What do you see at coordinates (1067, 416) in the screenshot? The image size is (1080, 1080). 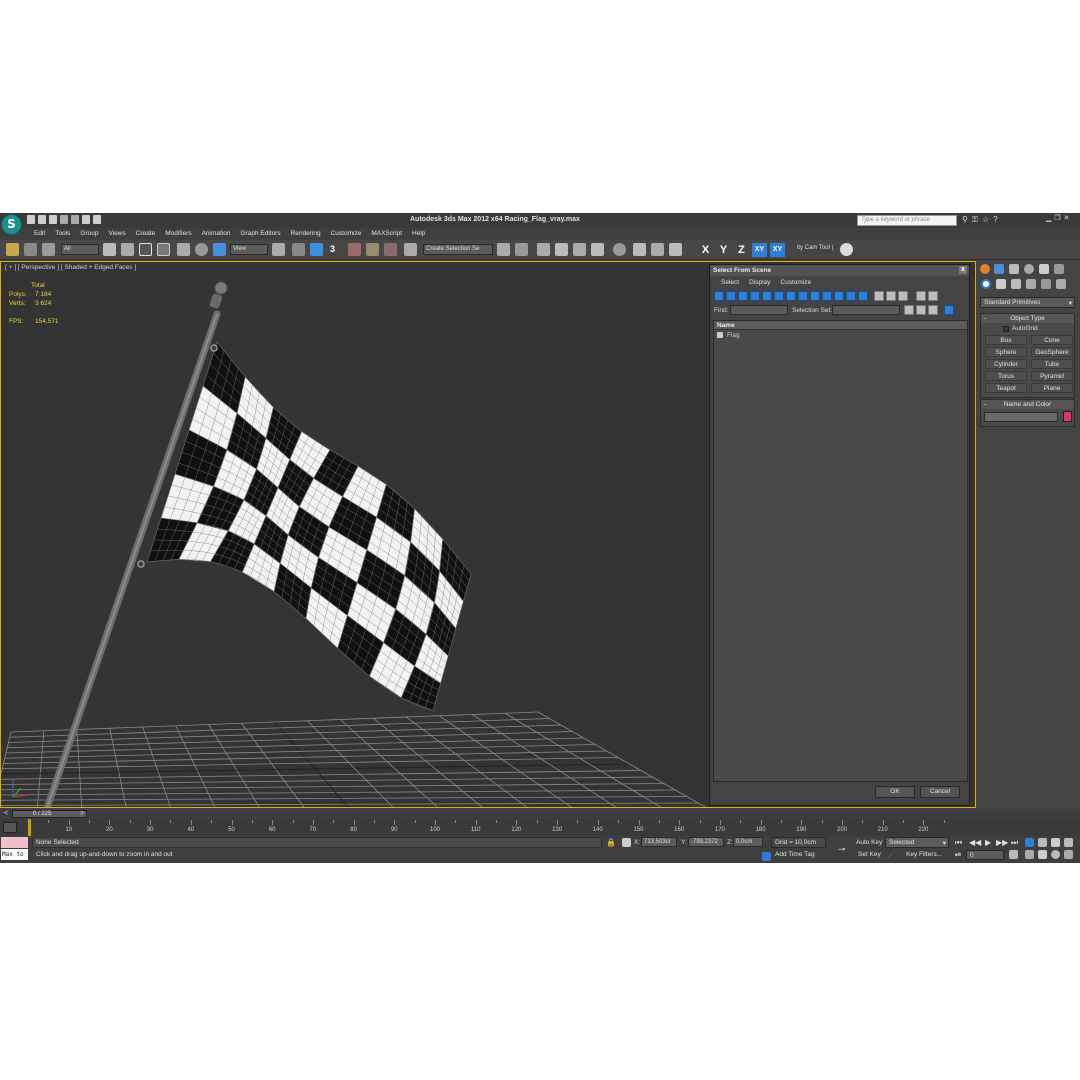 I see `object-color-swatch` at bounding box center [1067, 416].